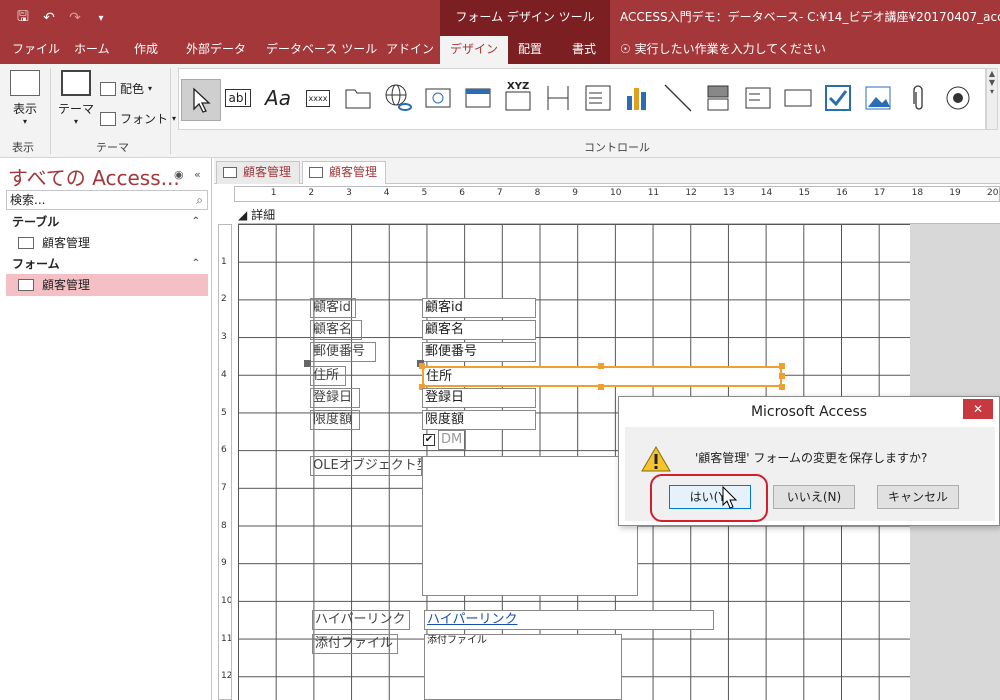  Describe the element at coordinates (569, 620) in the screenshot. I see `textbox-hyperlink: ハイパーリンク` at that location.